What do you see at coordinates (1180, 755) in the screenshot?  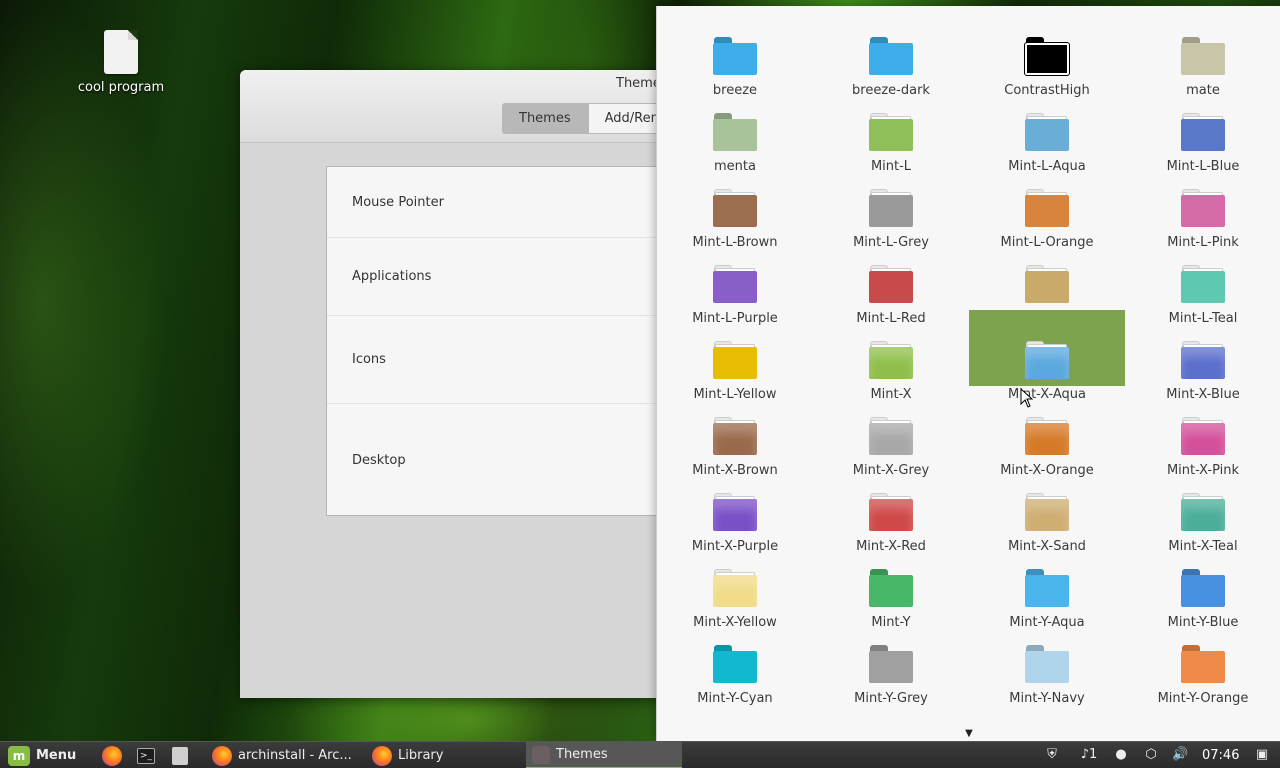 I see `volume-icon: 🔊` at bounding box center [1180, 755].